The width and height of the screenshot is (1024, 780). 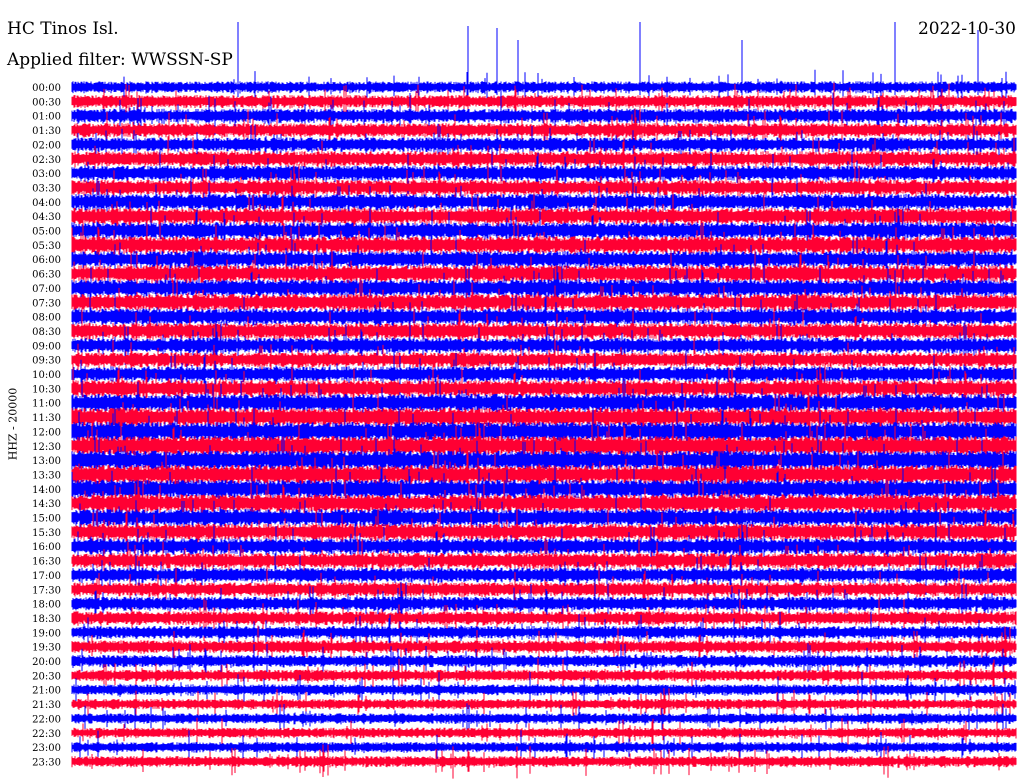 I want to click on row-label: 19:30, so click(x=46, y=648).